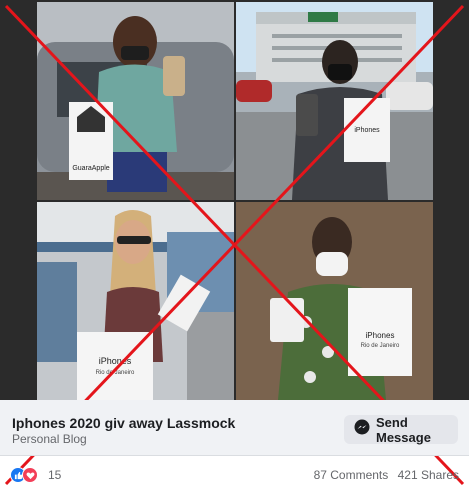  Describe the element at coordinates (362, 429) in the screenshot. I see `messenger-icon` at that location.